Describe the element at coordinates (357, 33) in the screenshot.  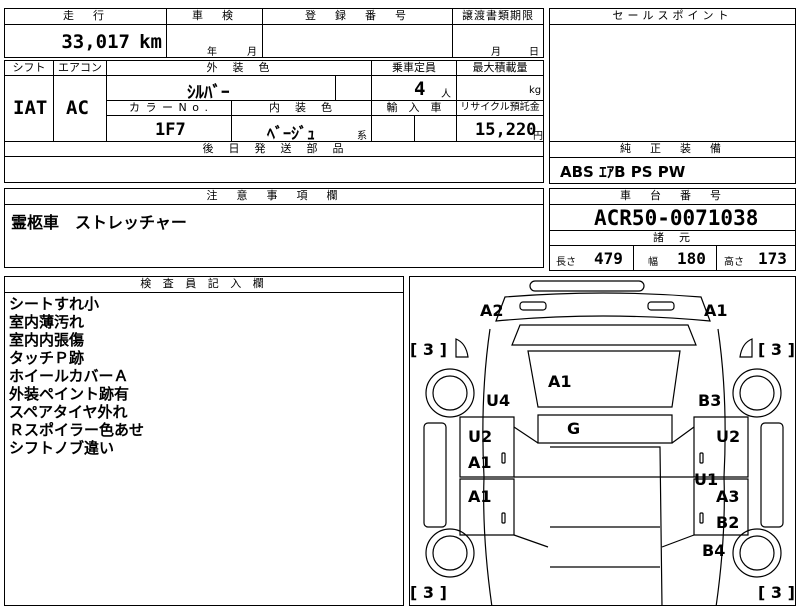
I see `registration-box: 登 録 番 号` at that location.